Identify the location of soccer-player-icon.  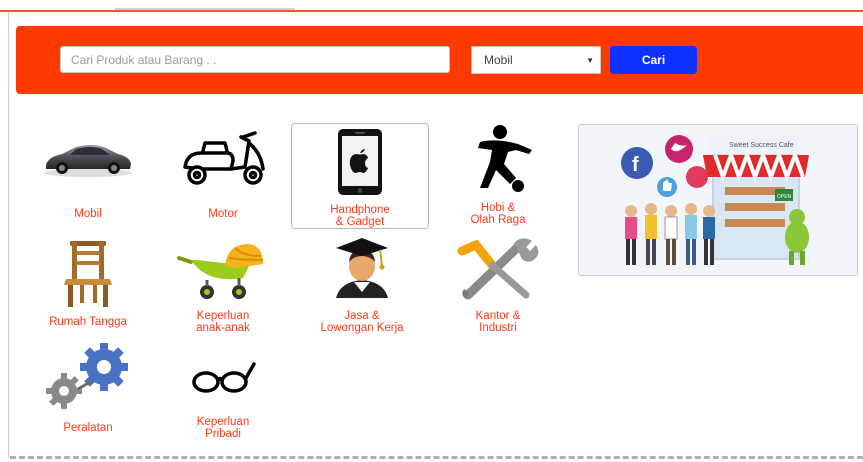
(498, 158).